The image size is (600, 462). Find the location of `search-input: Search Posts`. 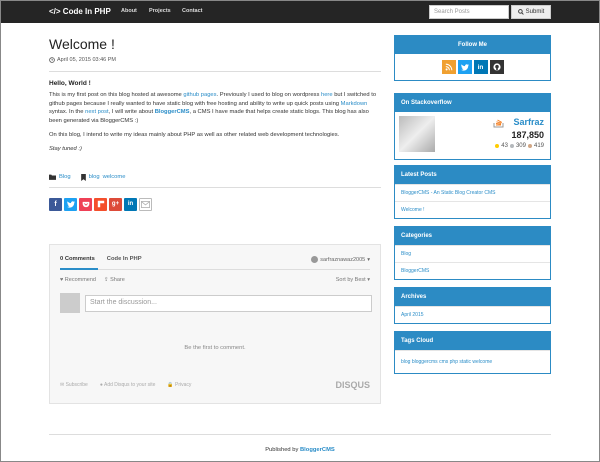

search-input: Search Posts is located at coordinates (469, 12).